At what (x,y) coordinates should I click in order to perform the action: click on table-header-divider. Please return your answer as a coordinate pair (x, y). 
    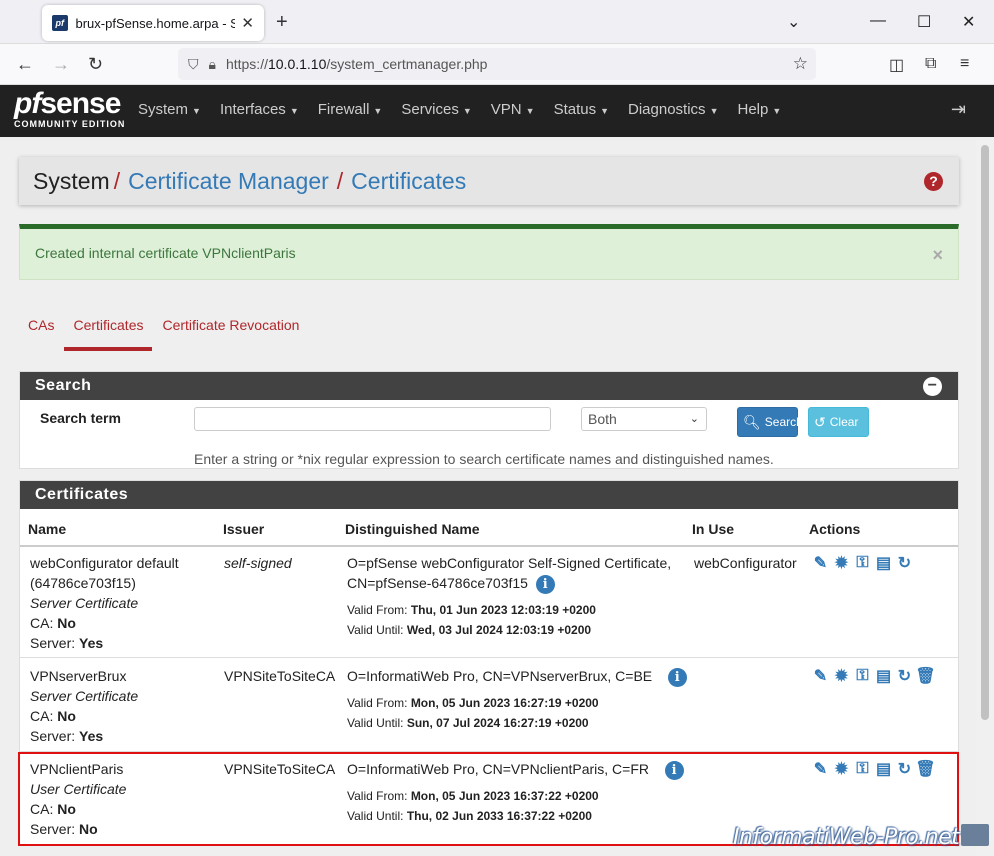
    Looking at the image, I should click on (489, 546).